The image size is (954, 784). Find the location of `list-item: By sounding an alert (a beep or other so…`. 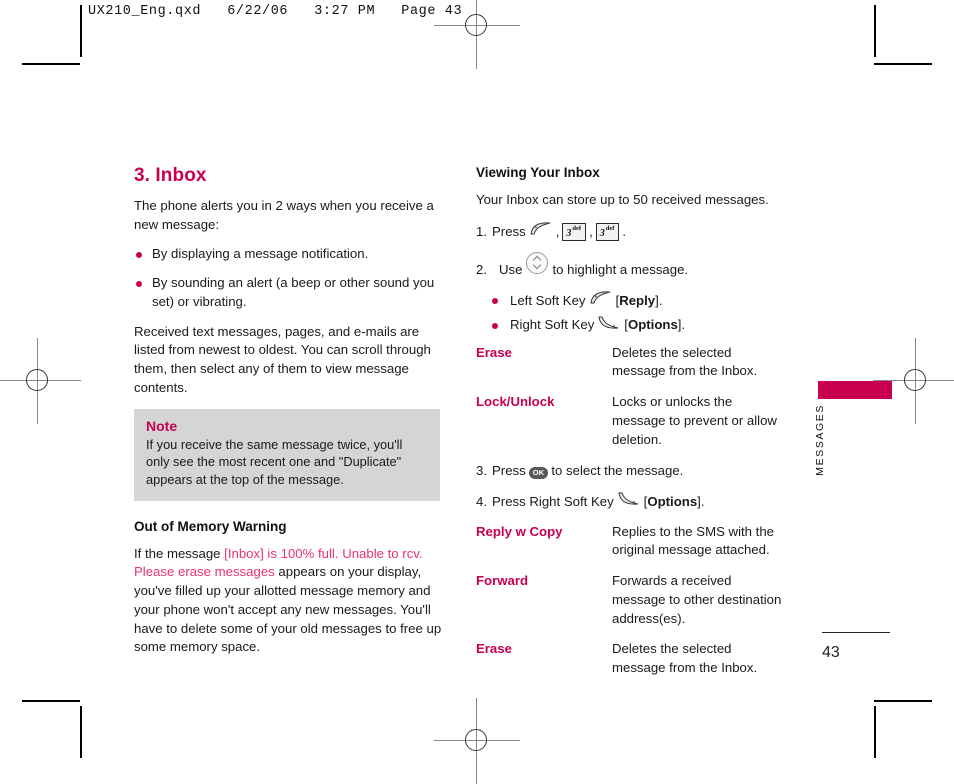

list-item: By sounding an alert (a beep or other so… is located at coordinates (289, 292).